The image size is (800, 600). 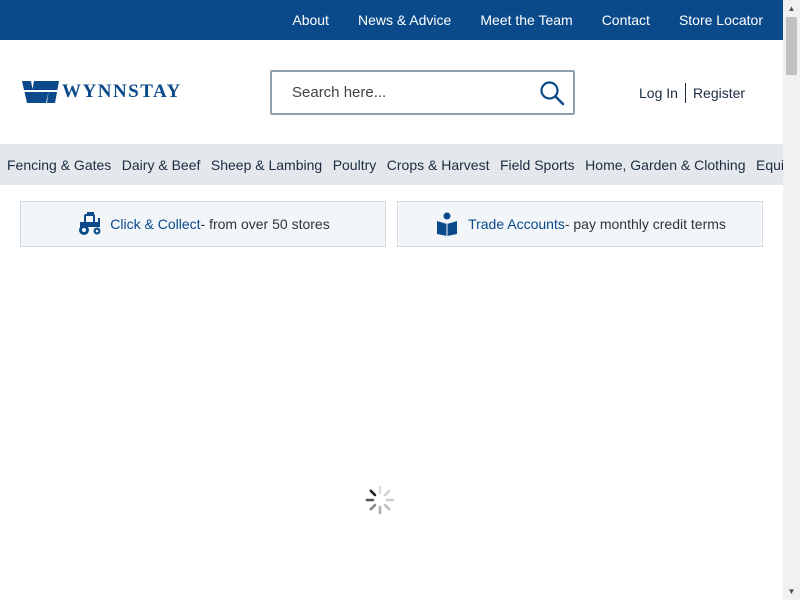 I want to click on logo-text: WYNNSTAY, so click(x=122, y=91).